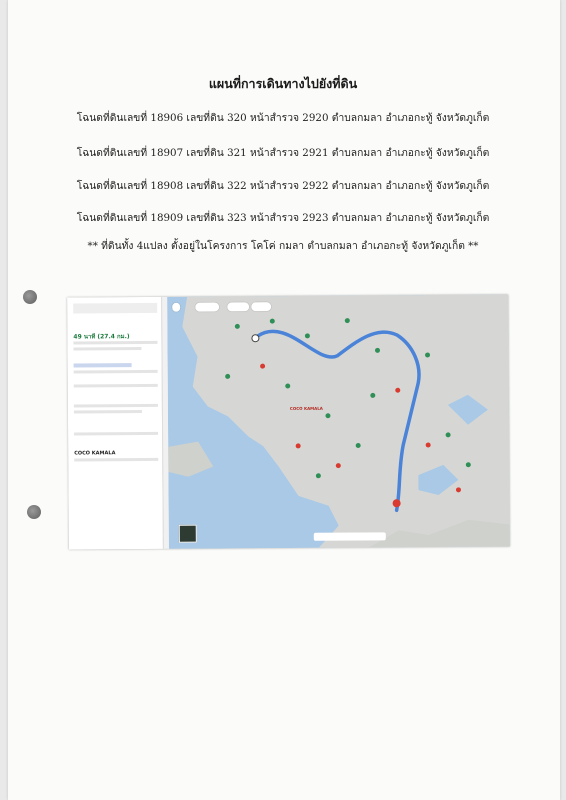  Describe the element at coordinates (349, 536) in the screenshot. I see `map-footer-bar` at that location.